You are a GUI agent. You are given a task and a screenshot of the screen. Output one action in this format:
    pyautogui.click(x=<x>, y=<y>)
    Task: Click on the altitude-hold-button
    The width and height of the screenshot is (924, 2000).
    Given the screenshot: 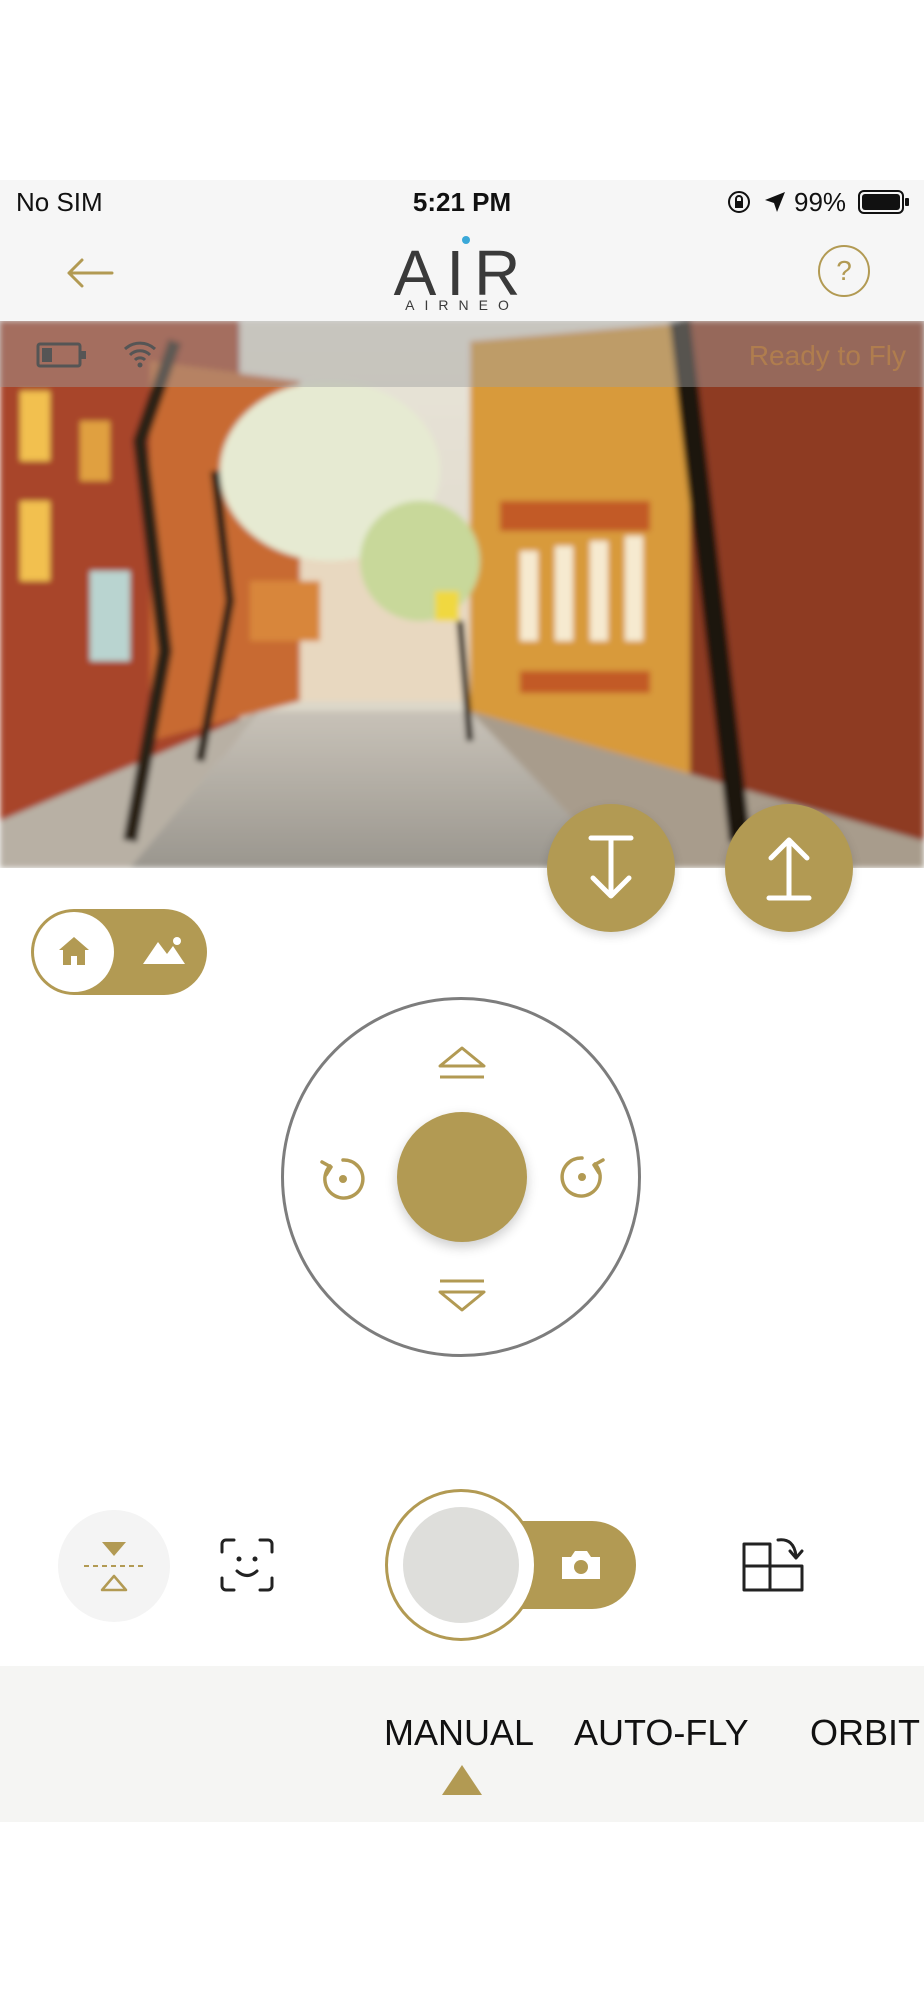 What is the action you would take?
    pyautogui.click(x=114, y=1566)
    